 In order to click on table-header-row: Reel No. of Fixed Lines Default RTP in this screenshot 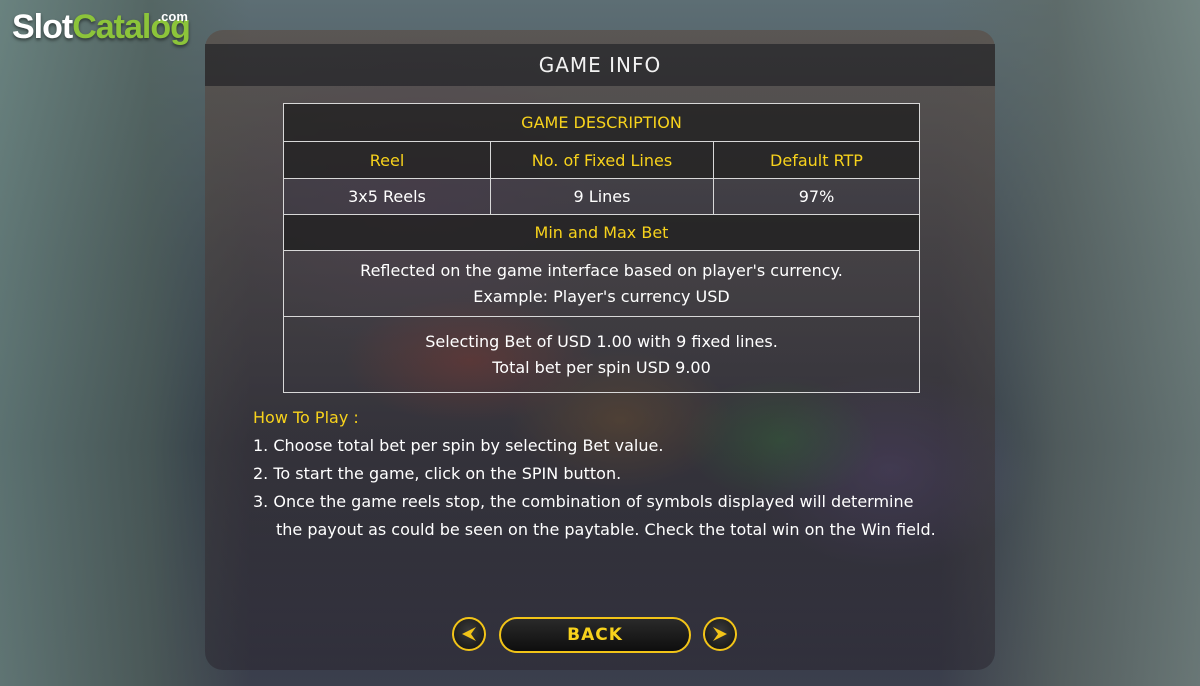, I will do `click(601, 160)`.